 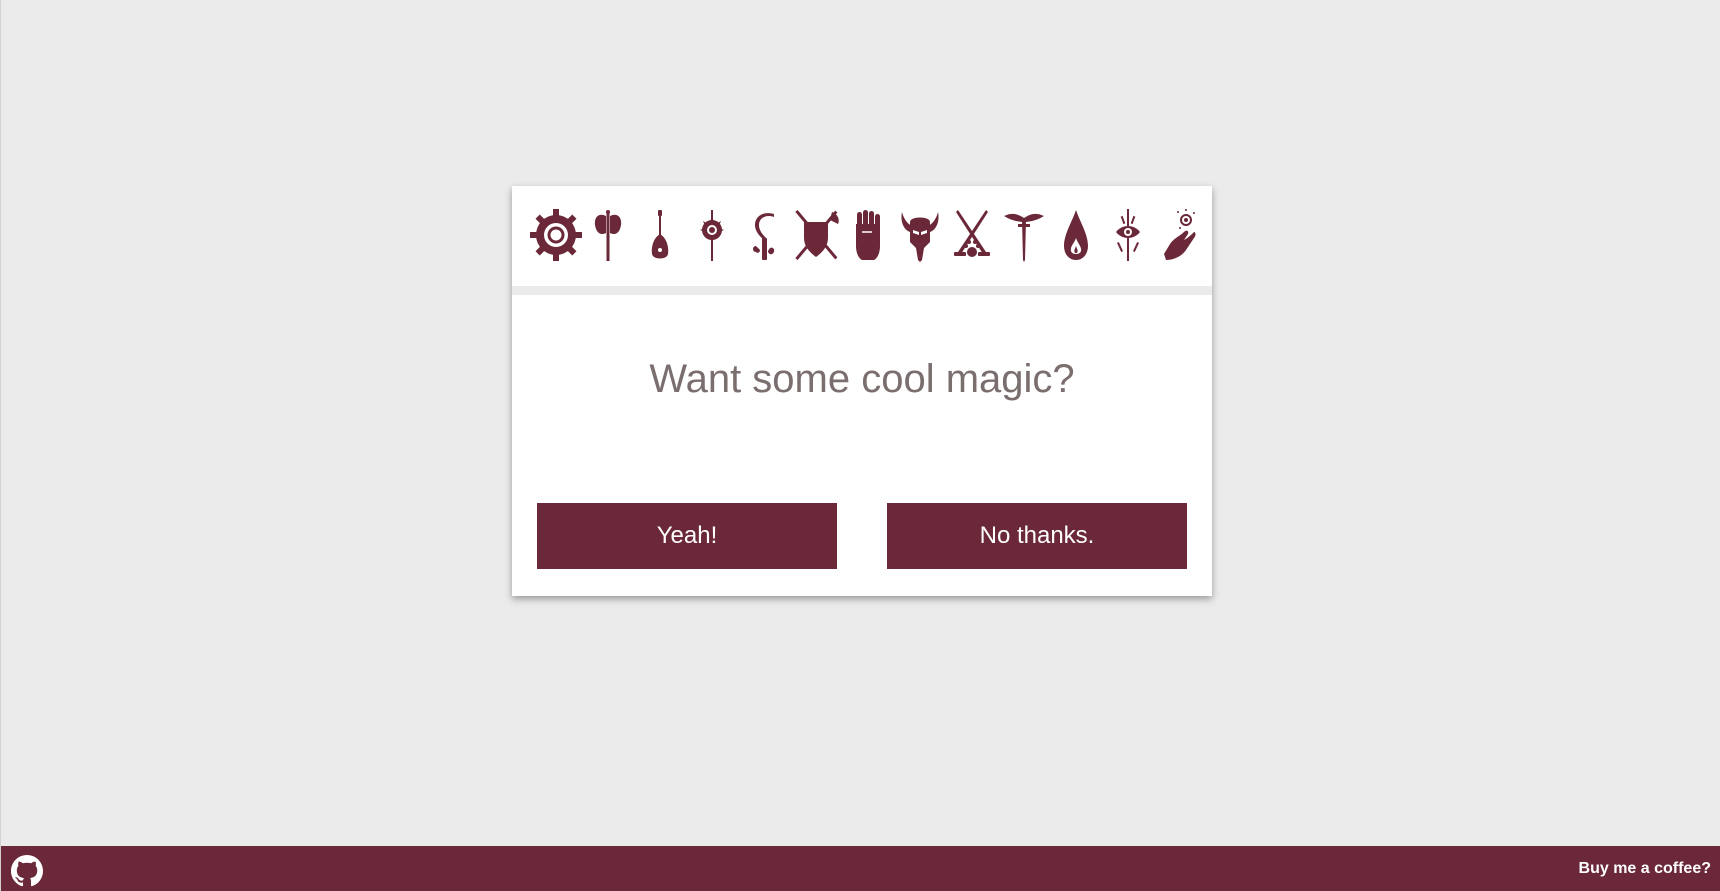 I want to click on rogue-dagger-icon, so click(x=1024, y=235).